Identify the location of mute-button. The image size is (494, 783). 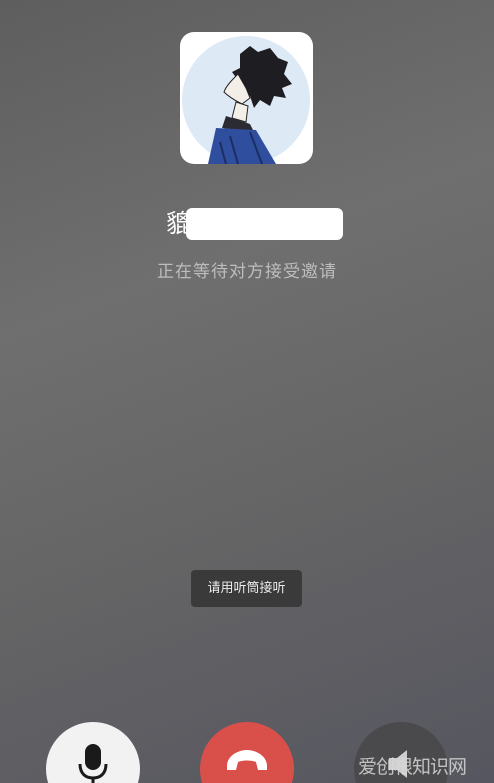
(93, 752).